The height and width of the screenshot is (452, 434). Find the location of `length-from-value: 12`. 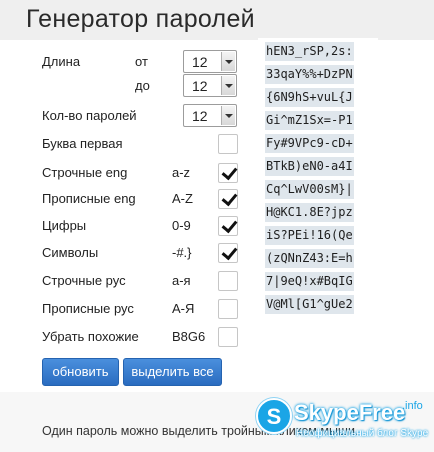

length-from-value: 12 is located at coordinates (200, 62).